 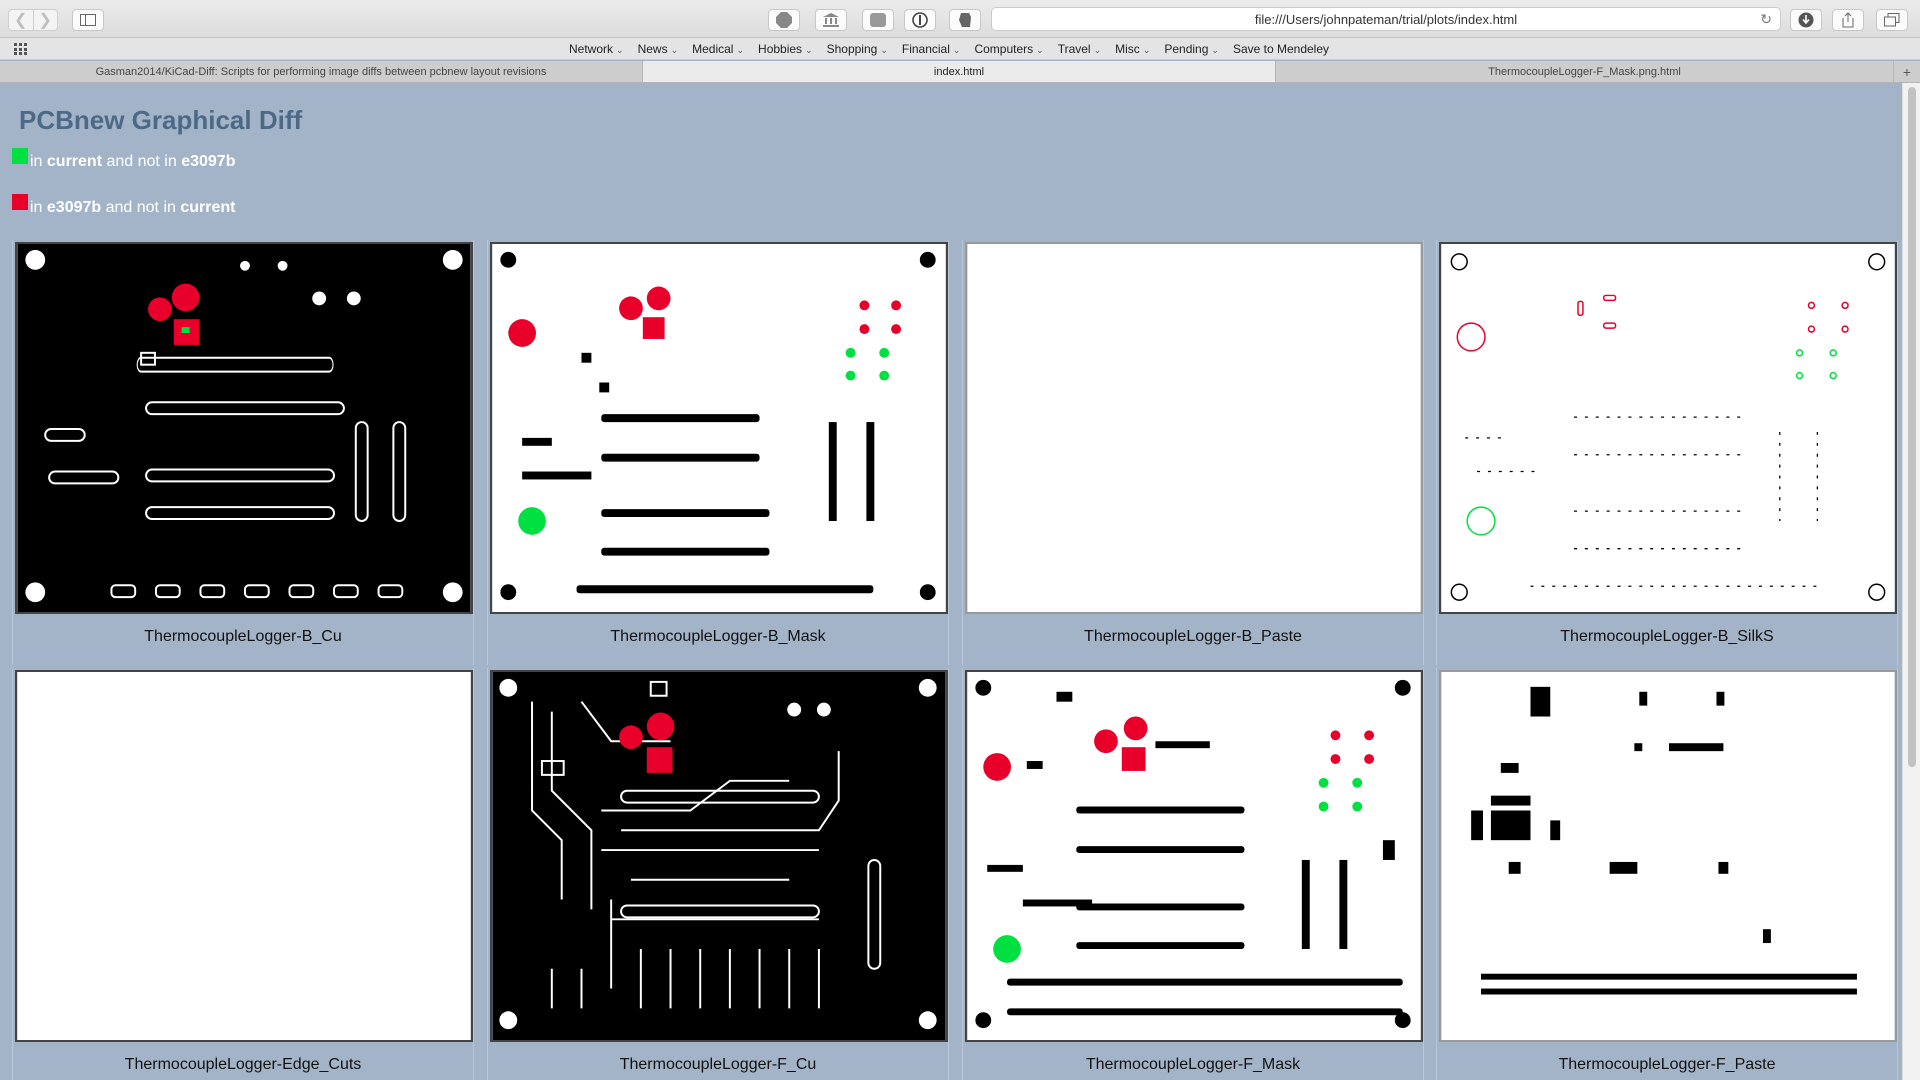 I want to click on tab-f-mask-html: ThermocoupleLogger-F_Mask.png.html, so click(x=1585, y=71).